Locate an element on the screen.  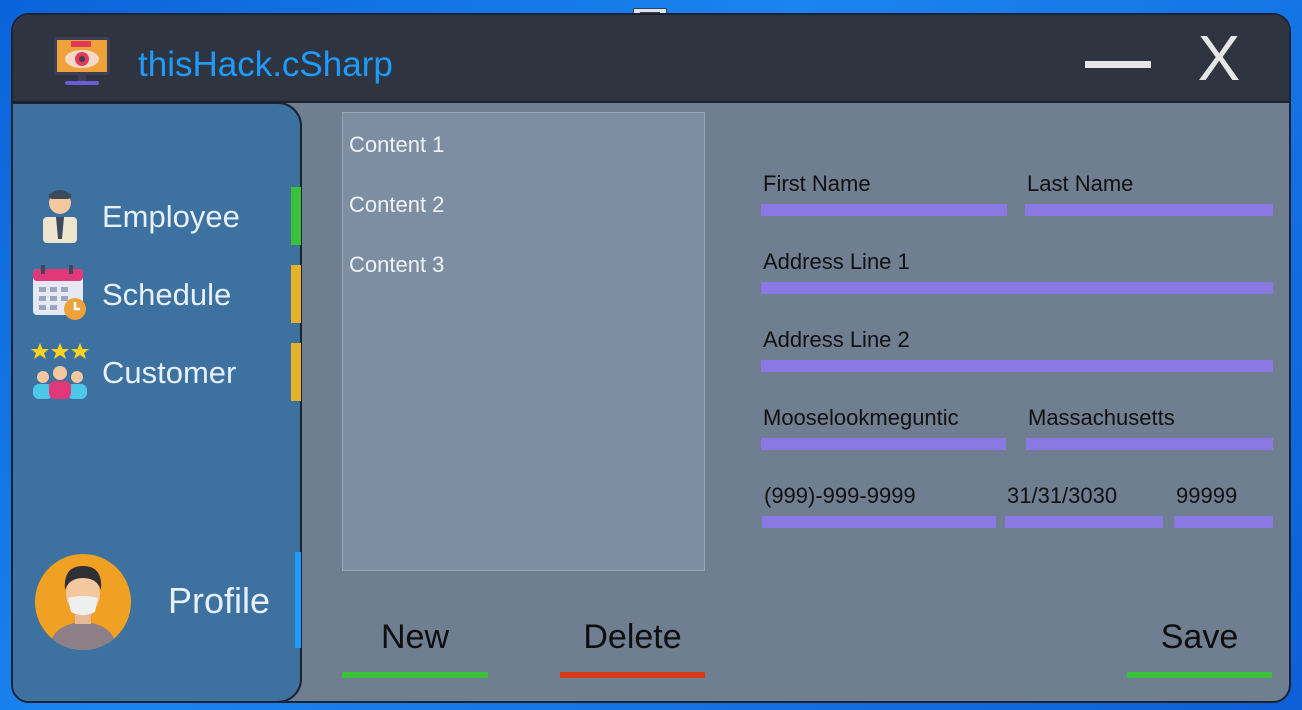
close-button: X is located at coordinates (1219, 58).